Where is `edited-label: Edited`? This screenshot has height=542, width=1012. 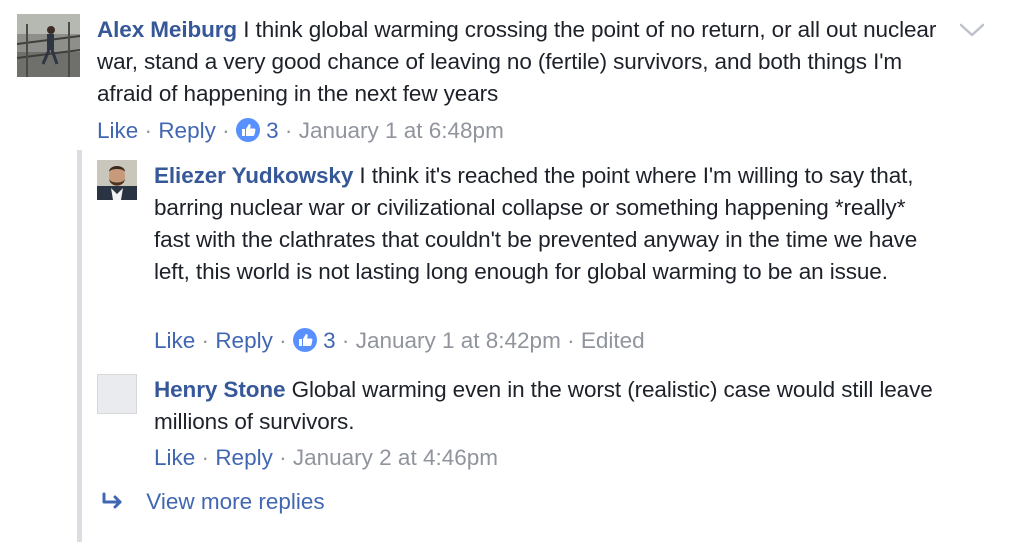
edited-label: Edited is located at coordinates (613, 340).